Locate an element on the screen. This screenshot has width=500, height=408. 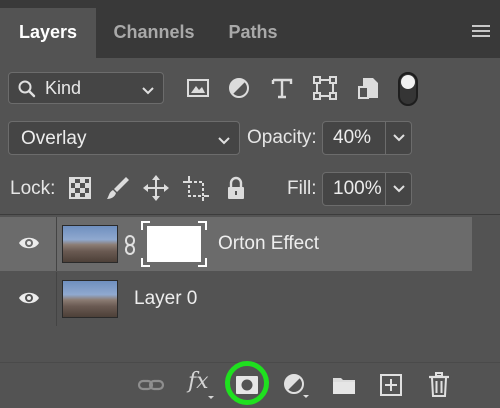
toggle-knob is located at coordinates (408, 82).